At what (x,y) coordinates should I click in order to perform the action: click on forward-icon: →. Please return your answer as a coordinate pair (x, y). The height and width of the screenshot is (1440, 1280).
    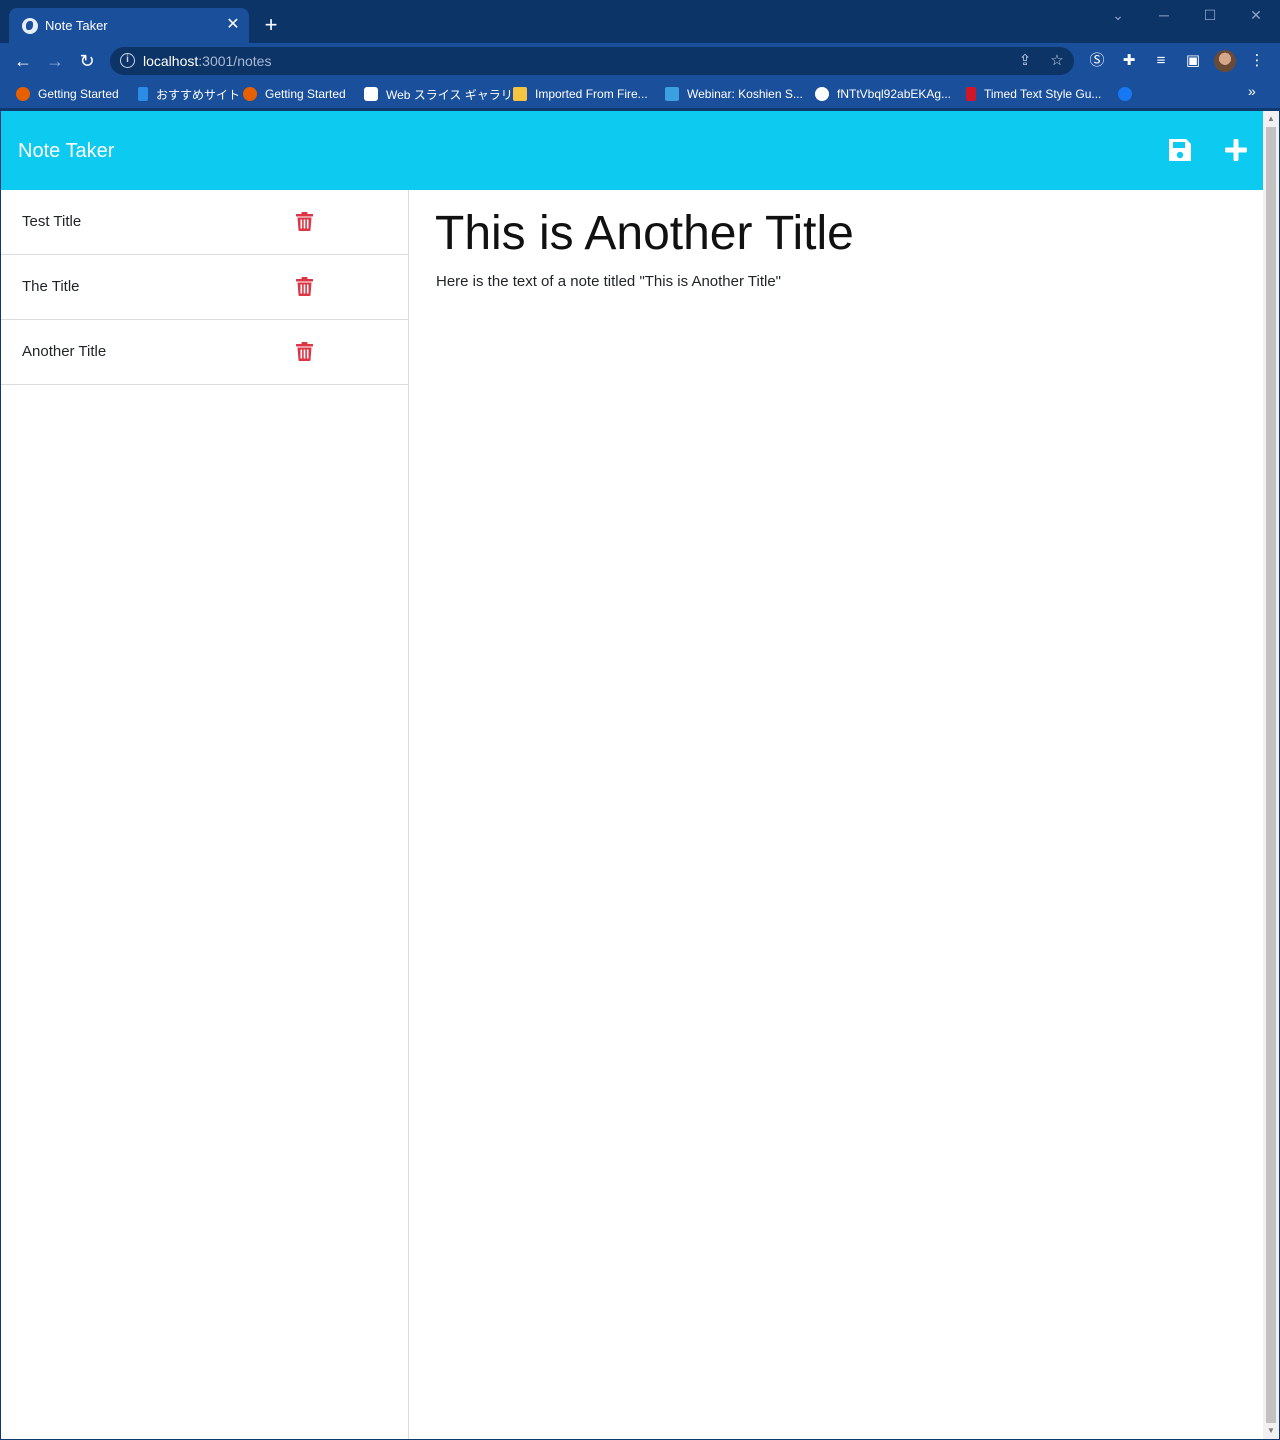
    Looking at the image, I should click on (55, 61).